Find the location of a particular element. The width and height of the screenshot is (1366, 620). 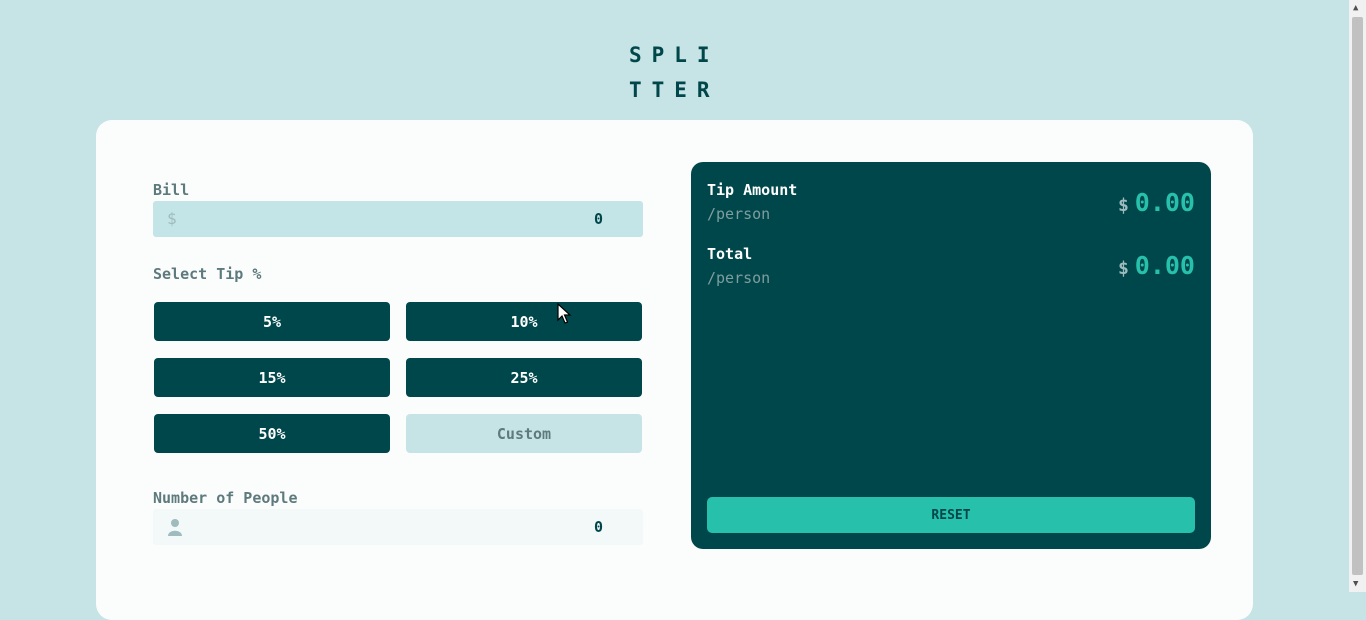

person-icon is located at coordinates (175, 527).